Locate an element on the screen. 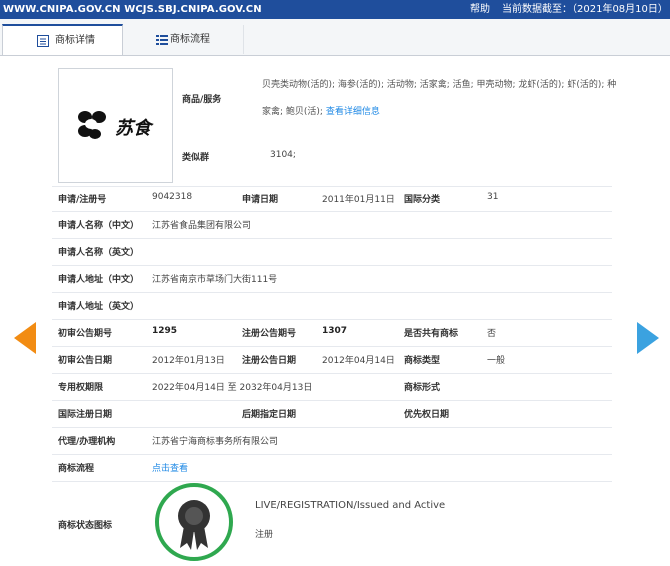 The width and height of the screenshot is (670, 566). apply-date-label: 申请日期 is located at coordinates (260, 200).